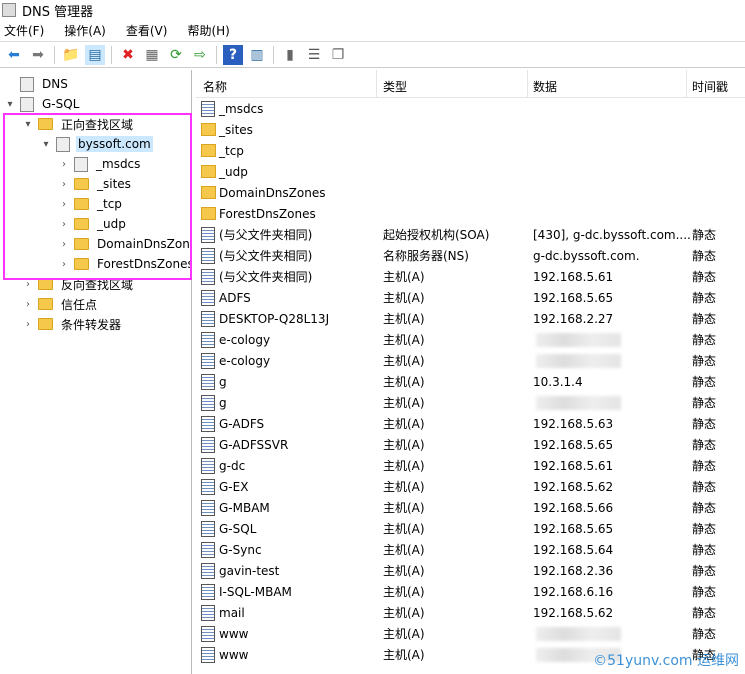 The image size is (745, 674). Describe the element at coordinates (38, 55) in the screenshot. I see `forward-icon: ➡` at that location.